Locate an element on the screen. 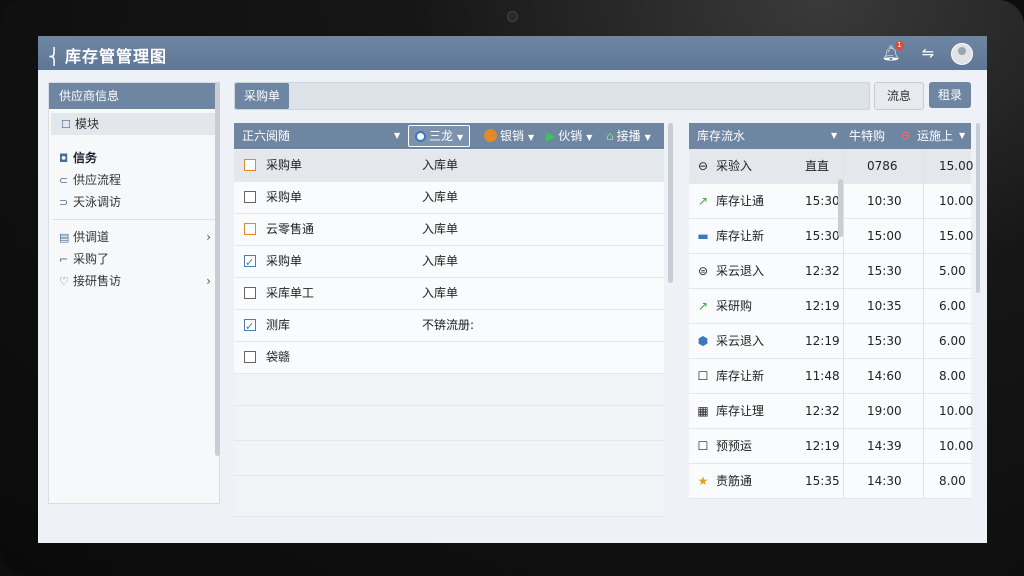 This screenshot has width=1024, height=576. sidebar-item-info: ◘ 信务 is located at coordinates (134, 158).